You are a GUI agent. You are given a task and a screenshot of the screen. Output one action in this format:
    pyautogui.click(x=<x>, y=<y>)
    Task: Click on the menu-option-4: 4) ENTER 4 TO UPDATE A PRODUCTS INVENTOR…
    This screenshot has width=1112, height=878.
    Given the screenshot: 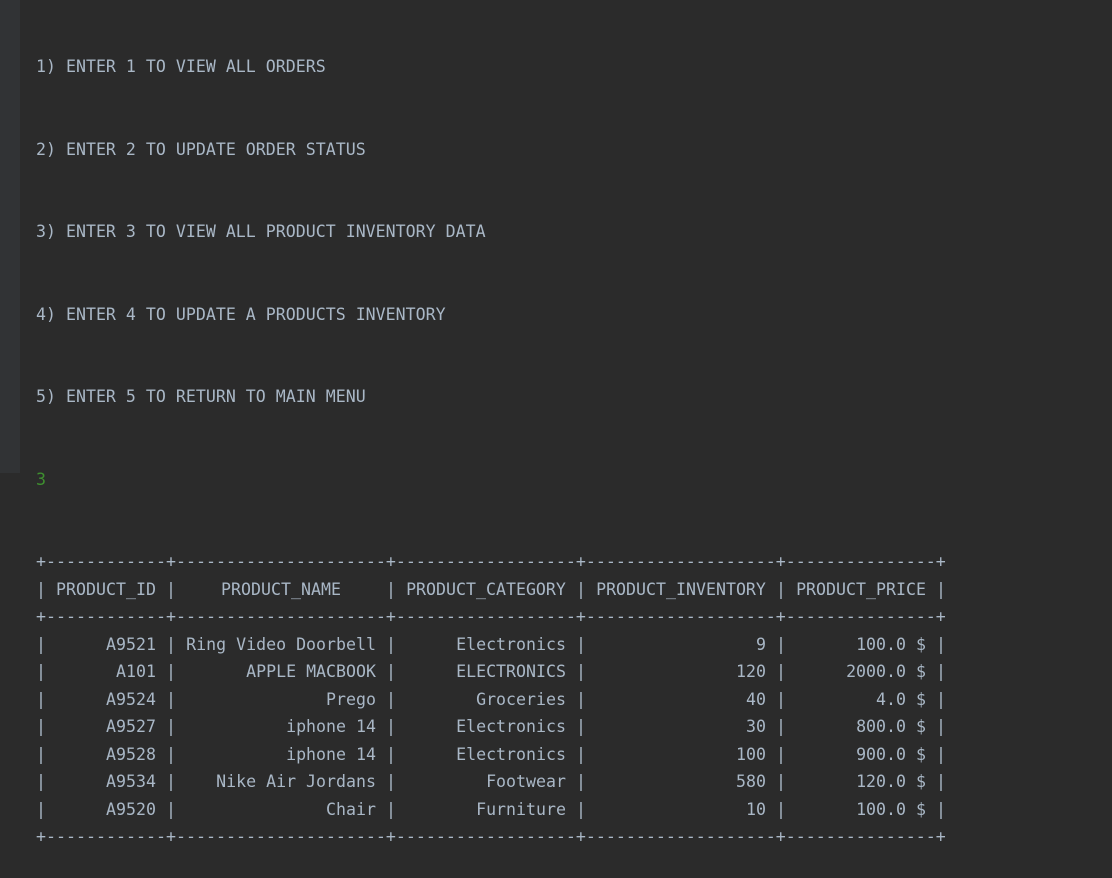 What is the action you would take?
    pyautogui.click(x=241, y=314)
    